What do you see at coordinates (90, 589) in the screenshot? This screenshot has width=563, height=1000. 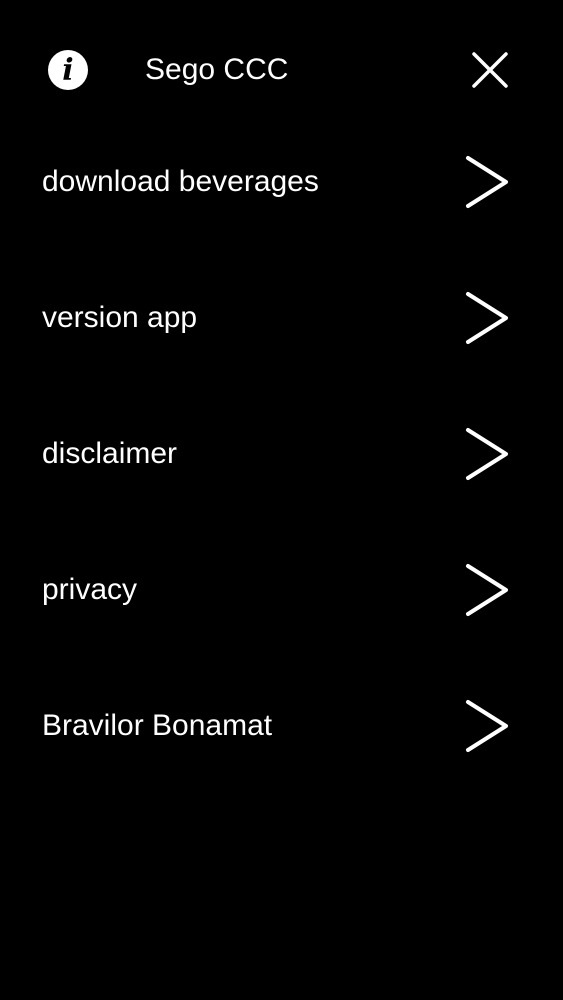 I see `menu-item-label: privacy` at bounding box center [90, 589].